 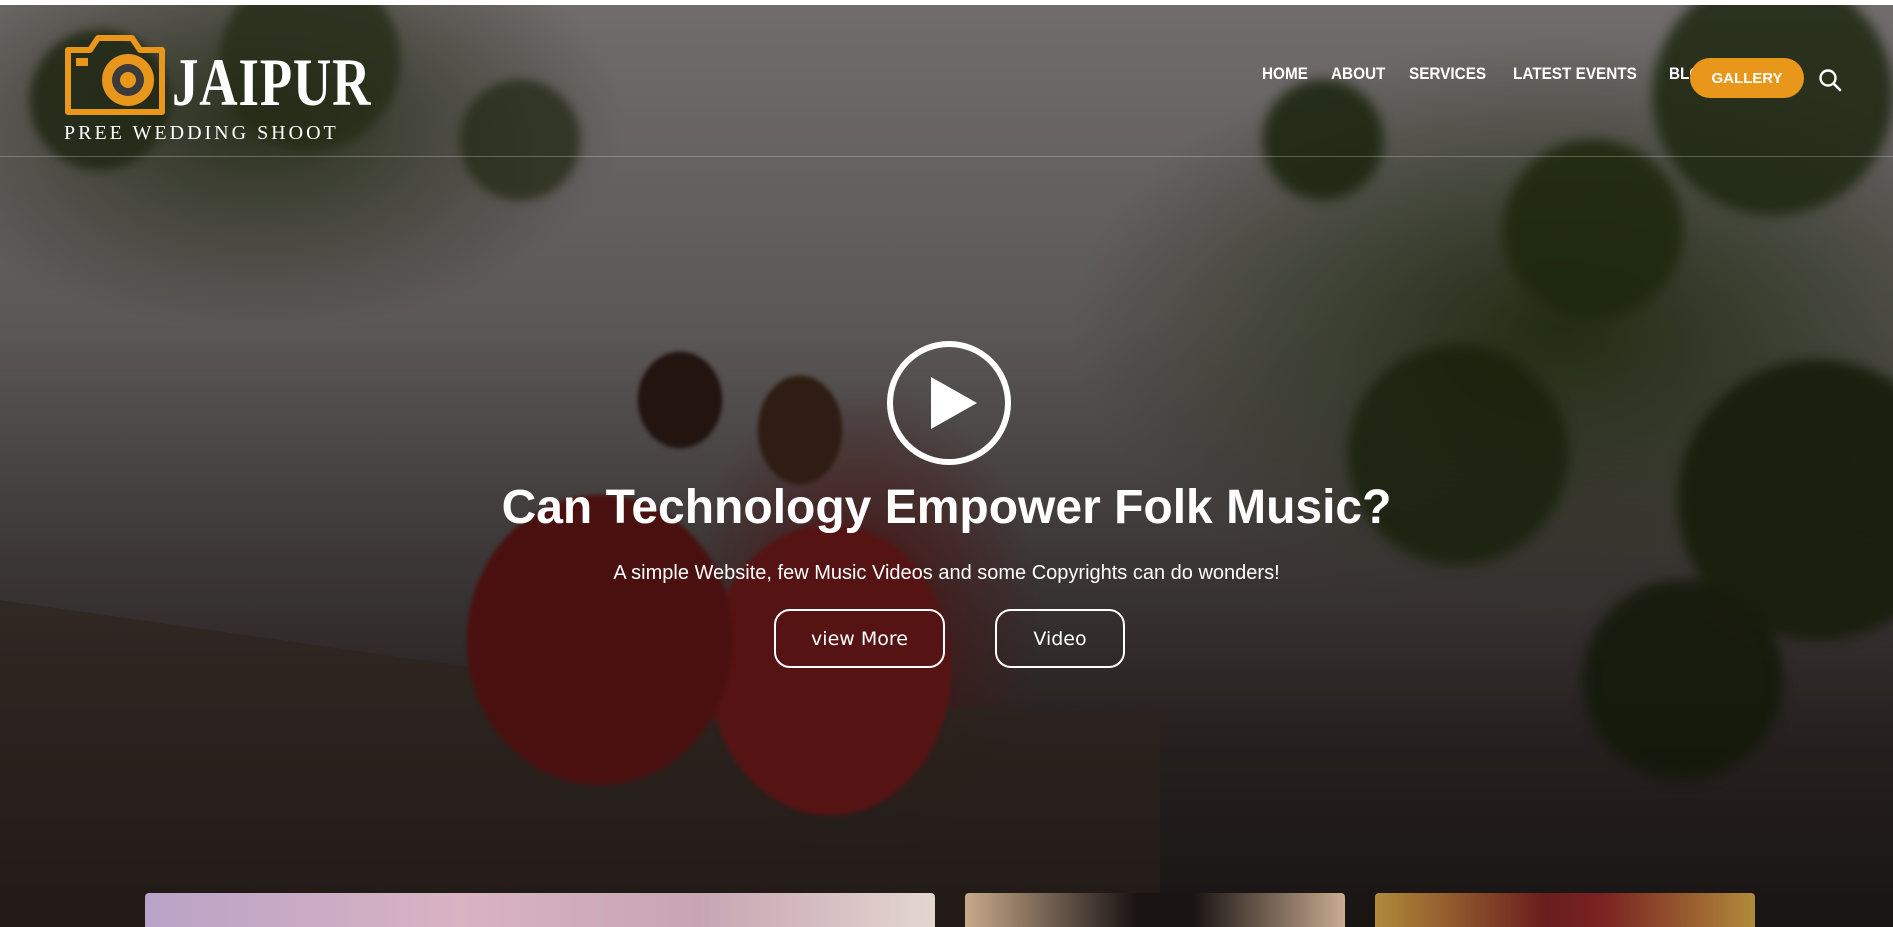 I want to click on logo-subtitle: PREE WEDDING SHOOT, so click(x=201, y=133).